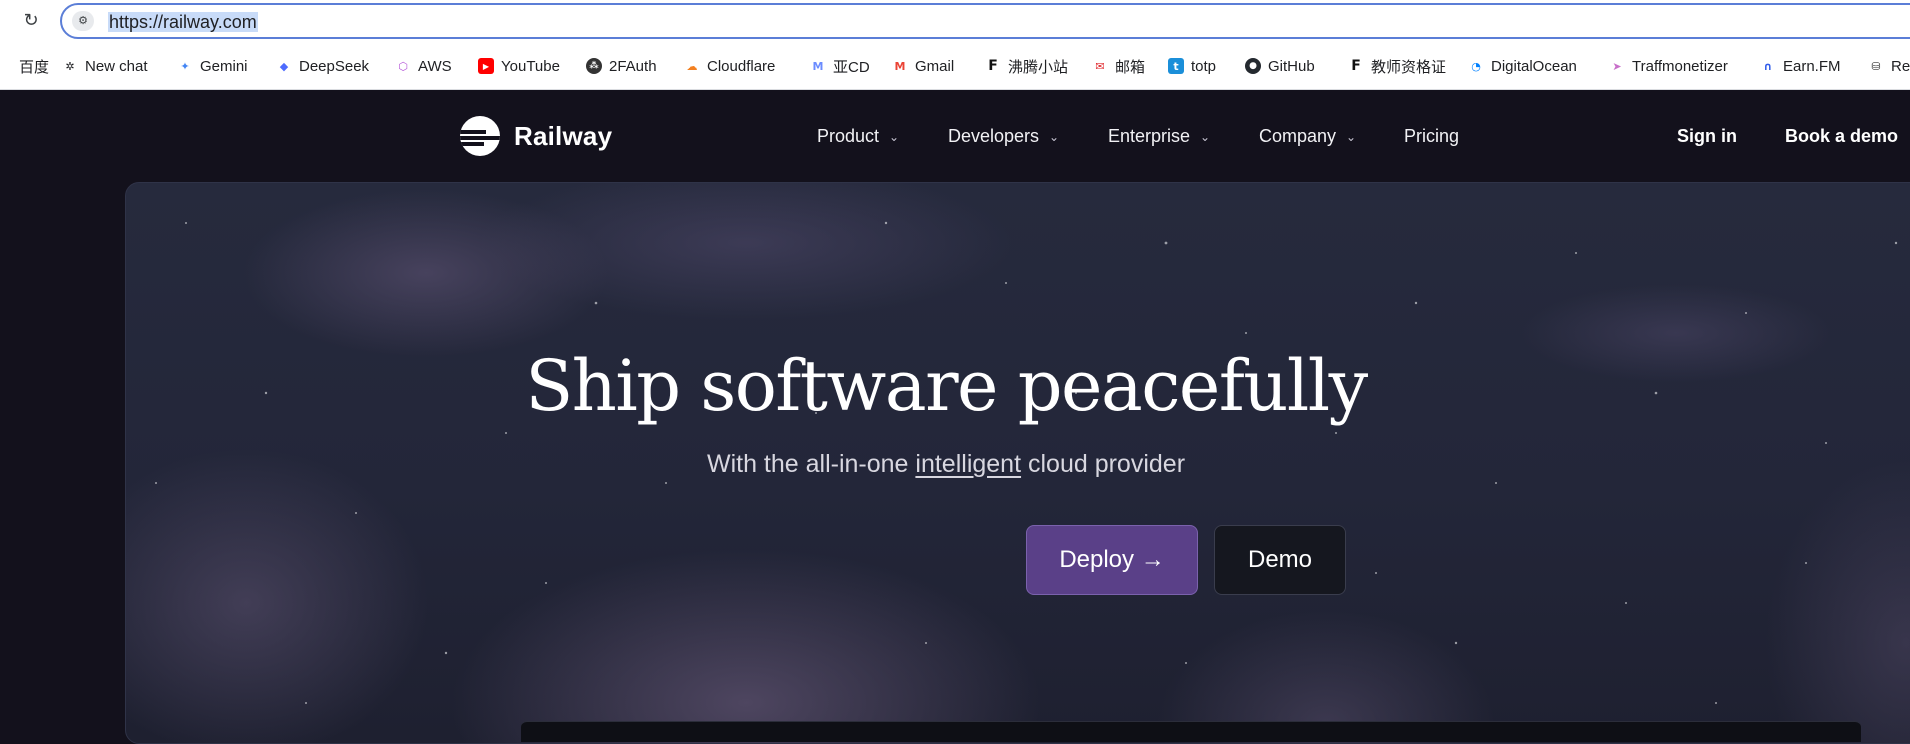 The image size is (1910, 744). I want to click on deploy-button: Deploy →, so click(1112, 560).